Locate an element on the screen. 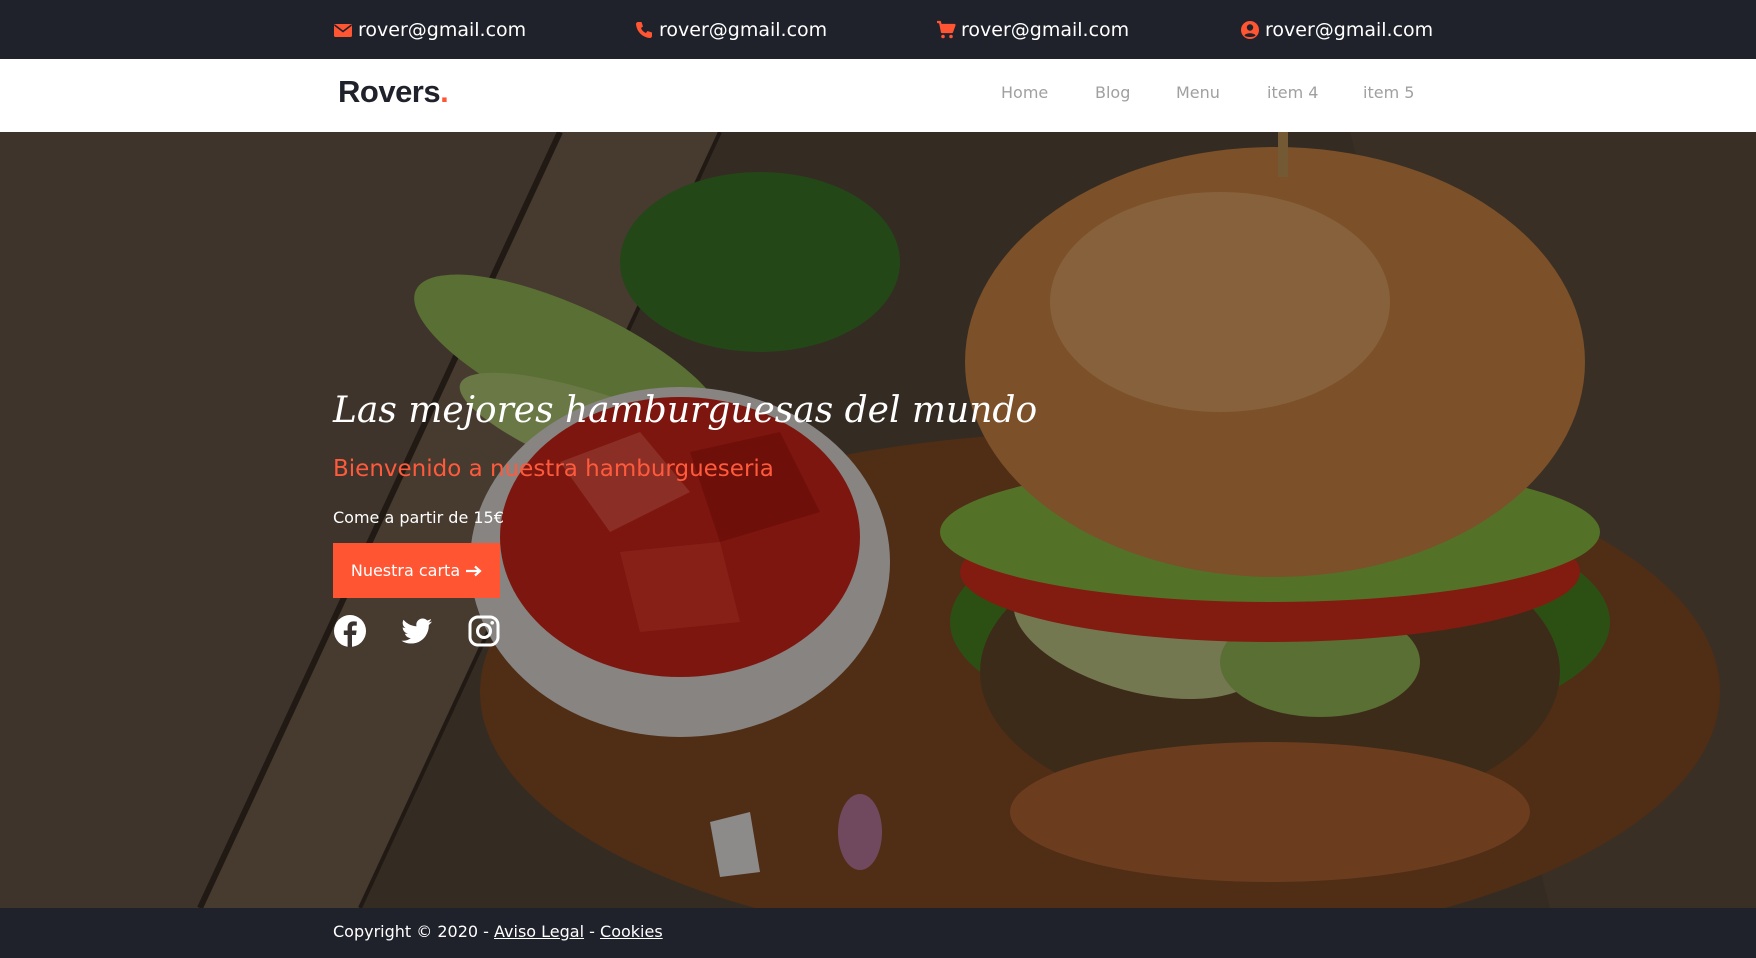 The height and width of the screenshot is (958, 1756). contact-email-text: rover@gmail.com is located at coordinates (442, 29).